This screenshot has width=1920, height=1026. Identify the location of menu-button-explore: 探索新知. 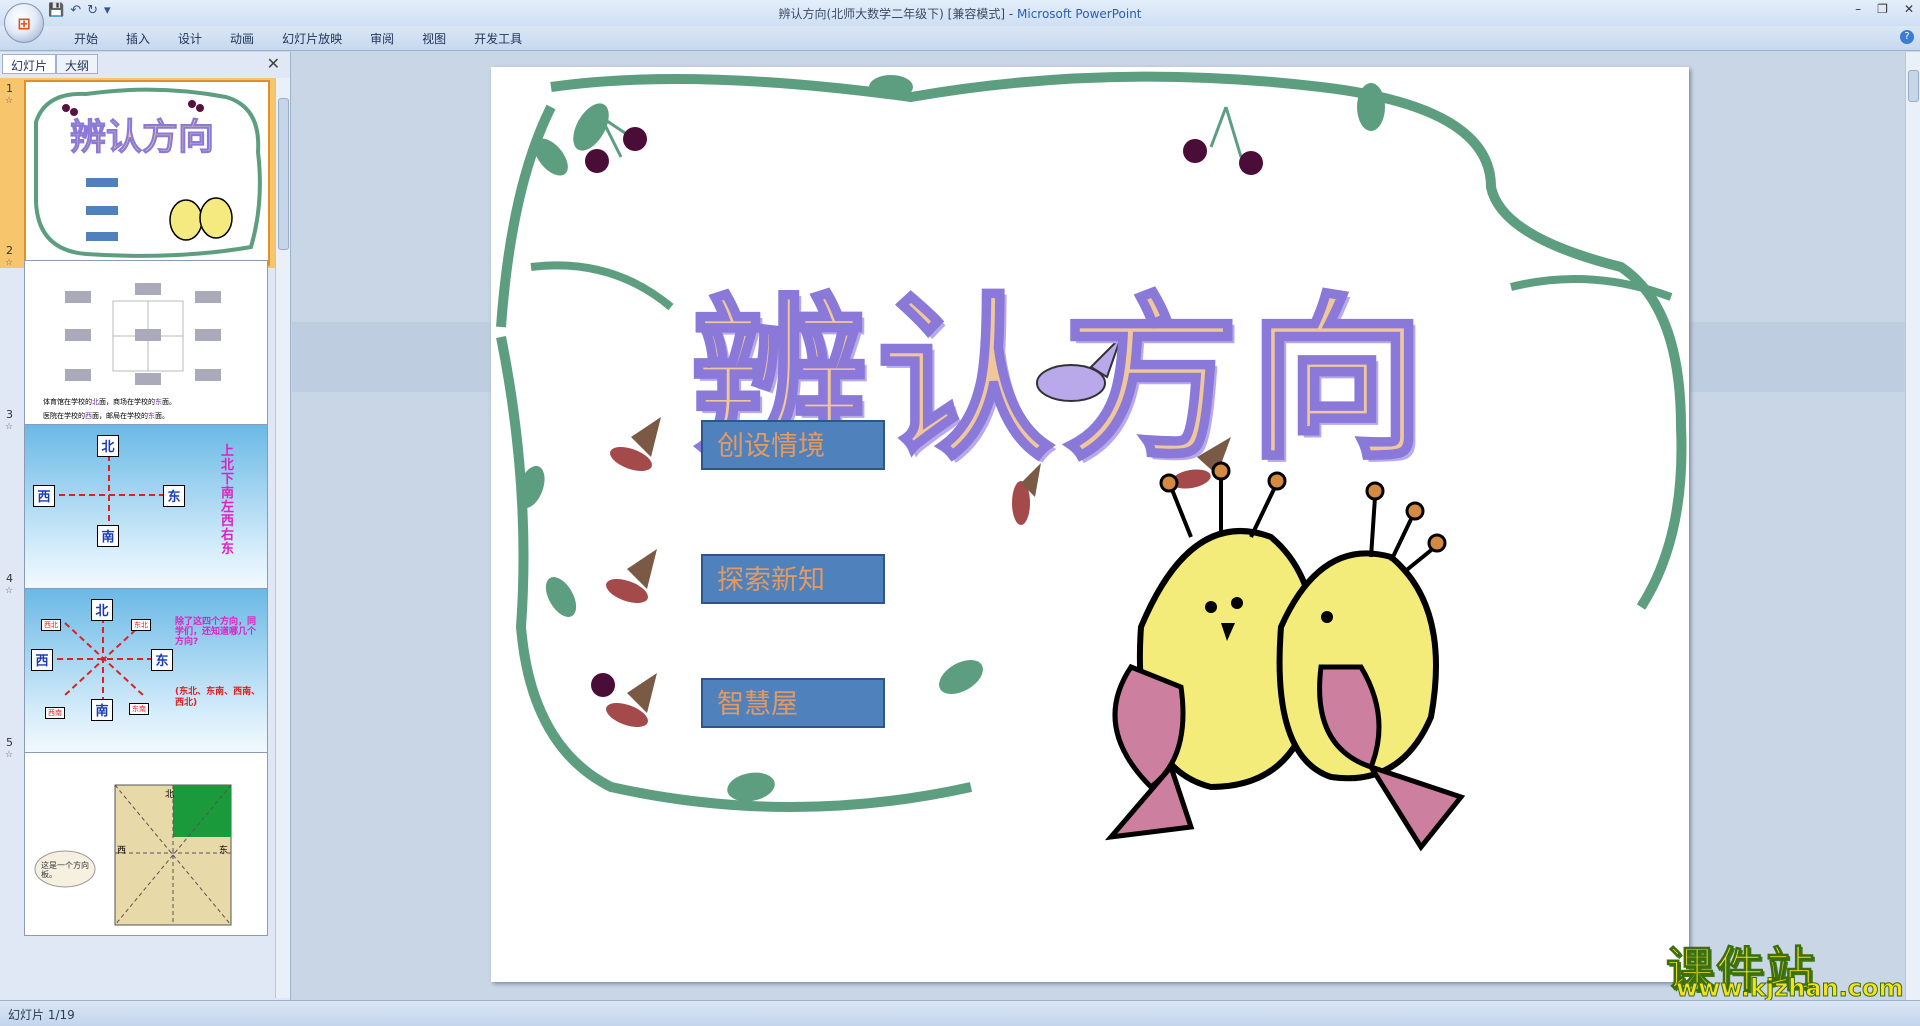
(793, 579).